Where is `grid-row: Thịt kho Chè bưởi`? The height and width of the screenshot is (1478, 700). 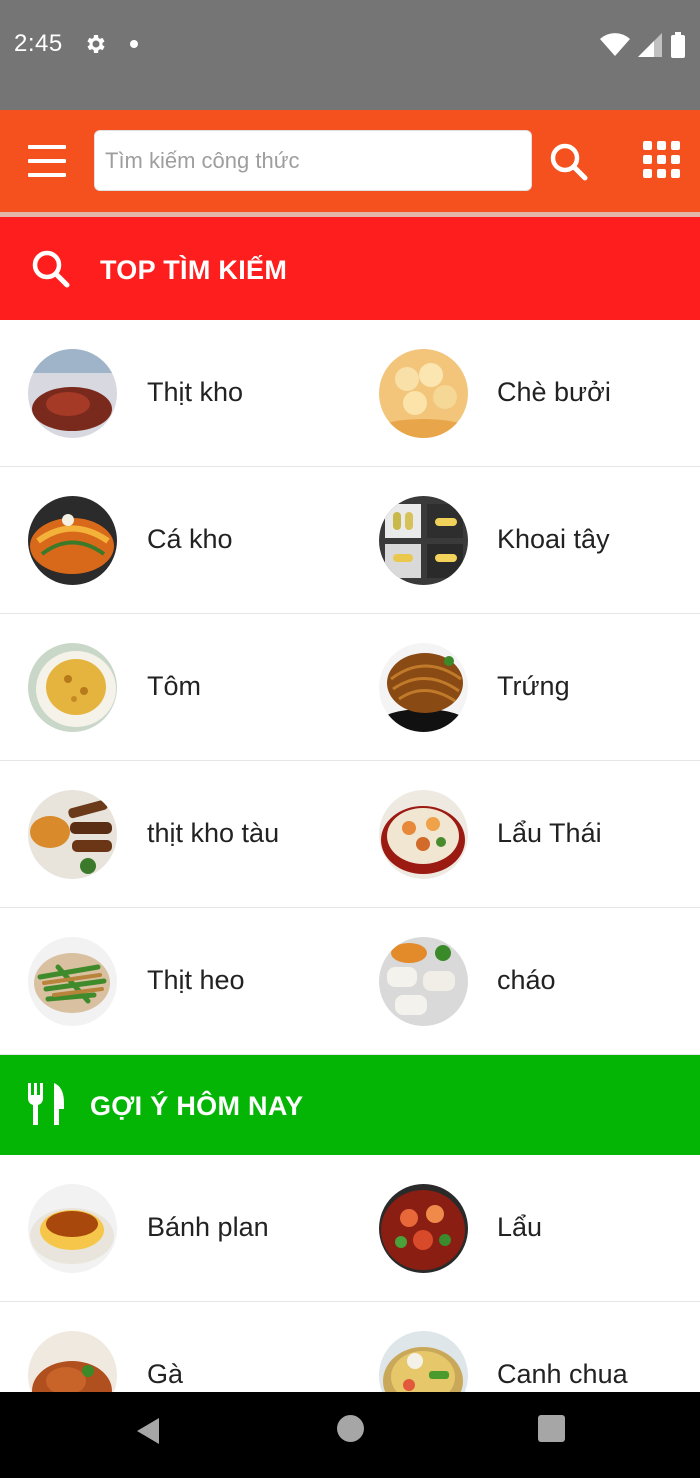
grid-row: Thịt kho Chè bưởi is located at coordinates (350, 393).